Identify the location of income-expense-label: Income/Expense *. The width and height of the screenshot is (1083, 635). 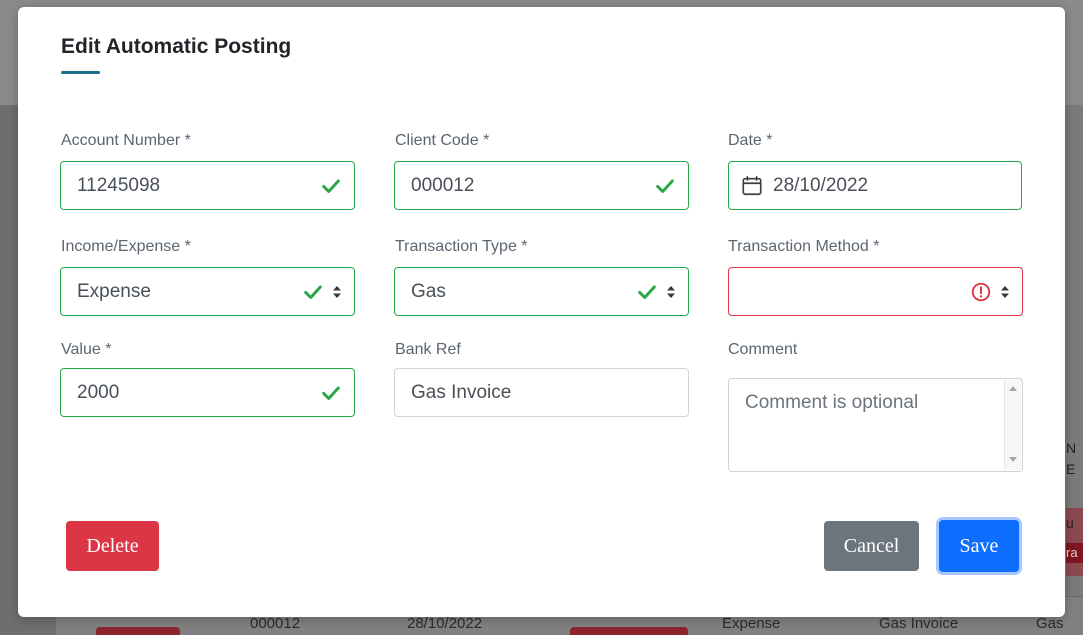
(126, 246).